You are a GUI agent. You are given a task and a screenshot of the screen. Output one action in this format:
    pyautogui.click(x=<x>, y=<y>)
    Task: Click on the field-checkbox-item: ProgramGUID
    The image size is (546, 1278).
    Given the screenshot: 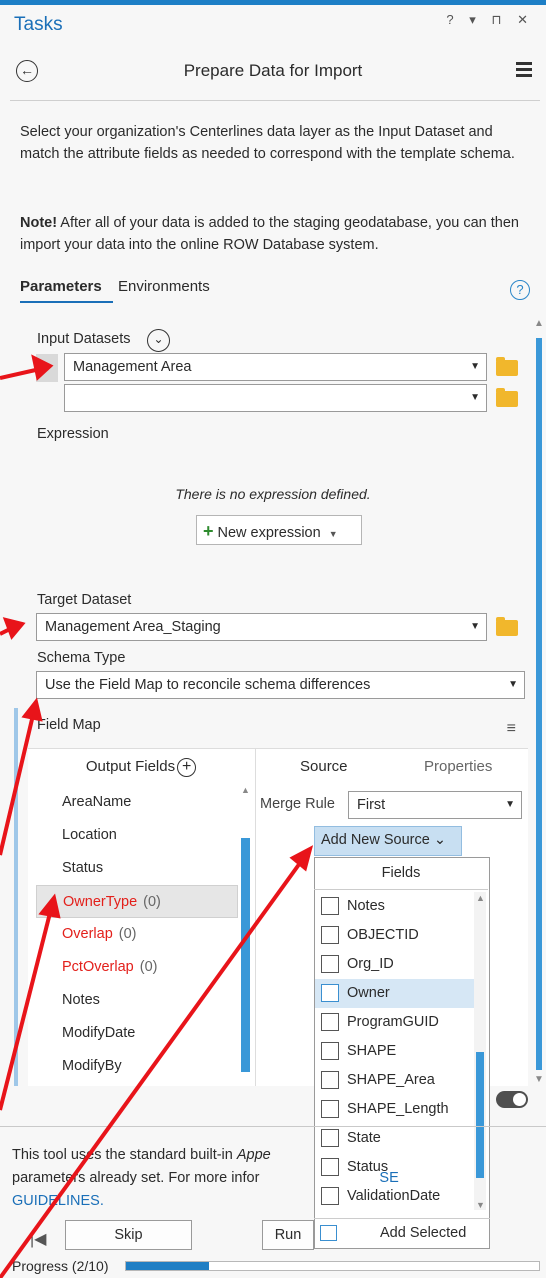 What is the action you would take?
    pyautogui.click(x=394, y=1022)
    